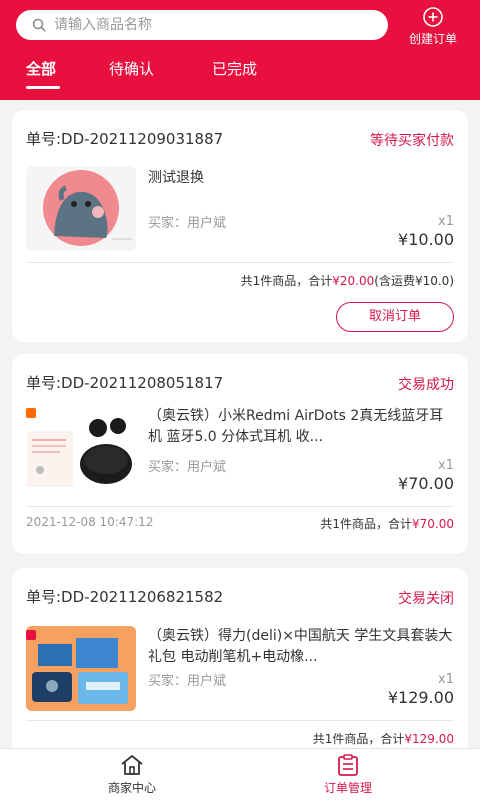 Image resolution: width=480 pixels, height=800 pixels. I want to click on order-summary: 共1件商品，合计¥20.00(含运费¥10.0), so click(347, 280).